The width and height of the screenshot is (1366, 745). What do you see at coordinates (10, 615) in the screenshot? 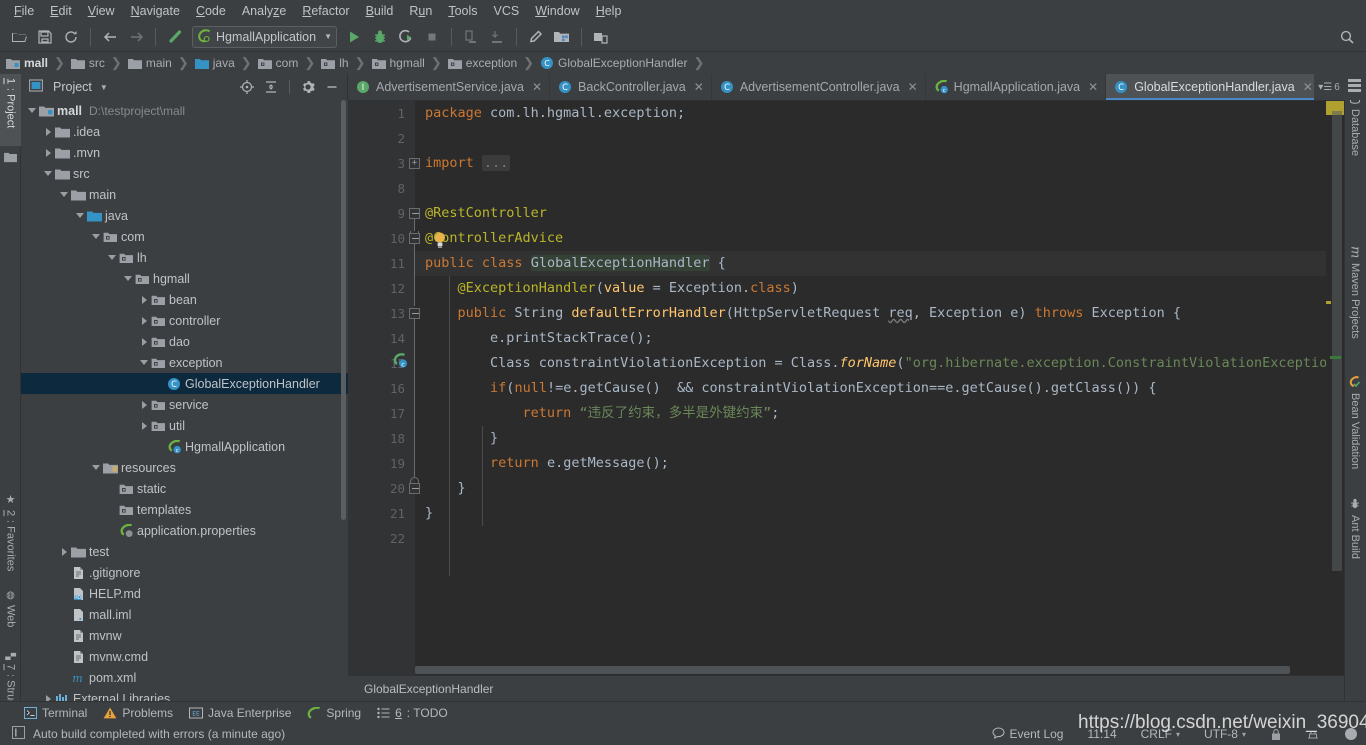
I see `sidebar-tab-web: ◍ Web` at bounding box center [10, 615].